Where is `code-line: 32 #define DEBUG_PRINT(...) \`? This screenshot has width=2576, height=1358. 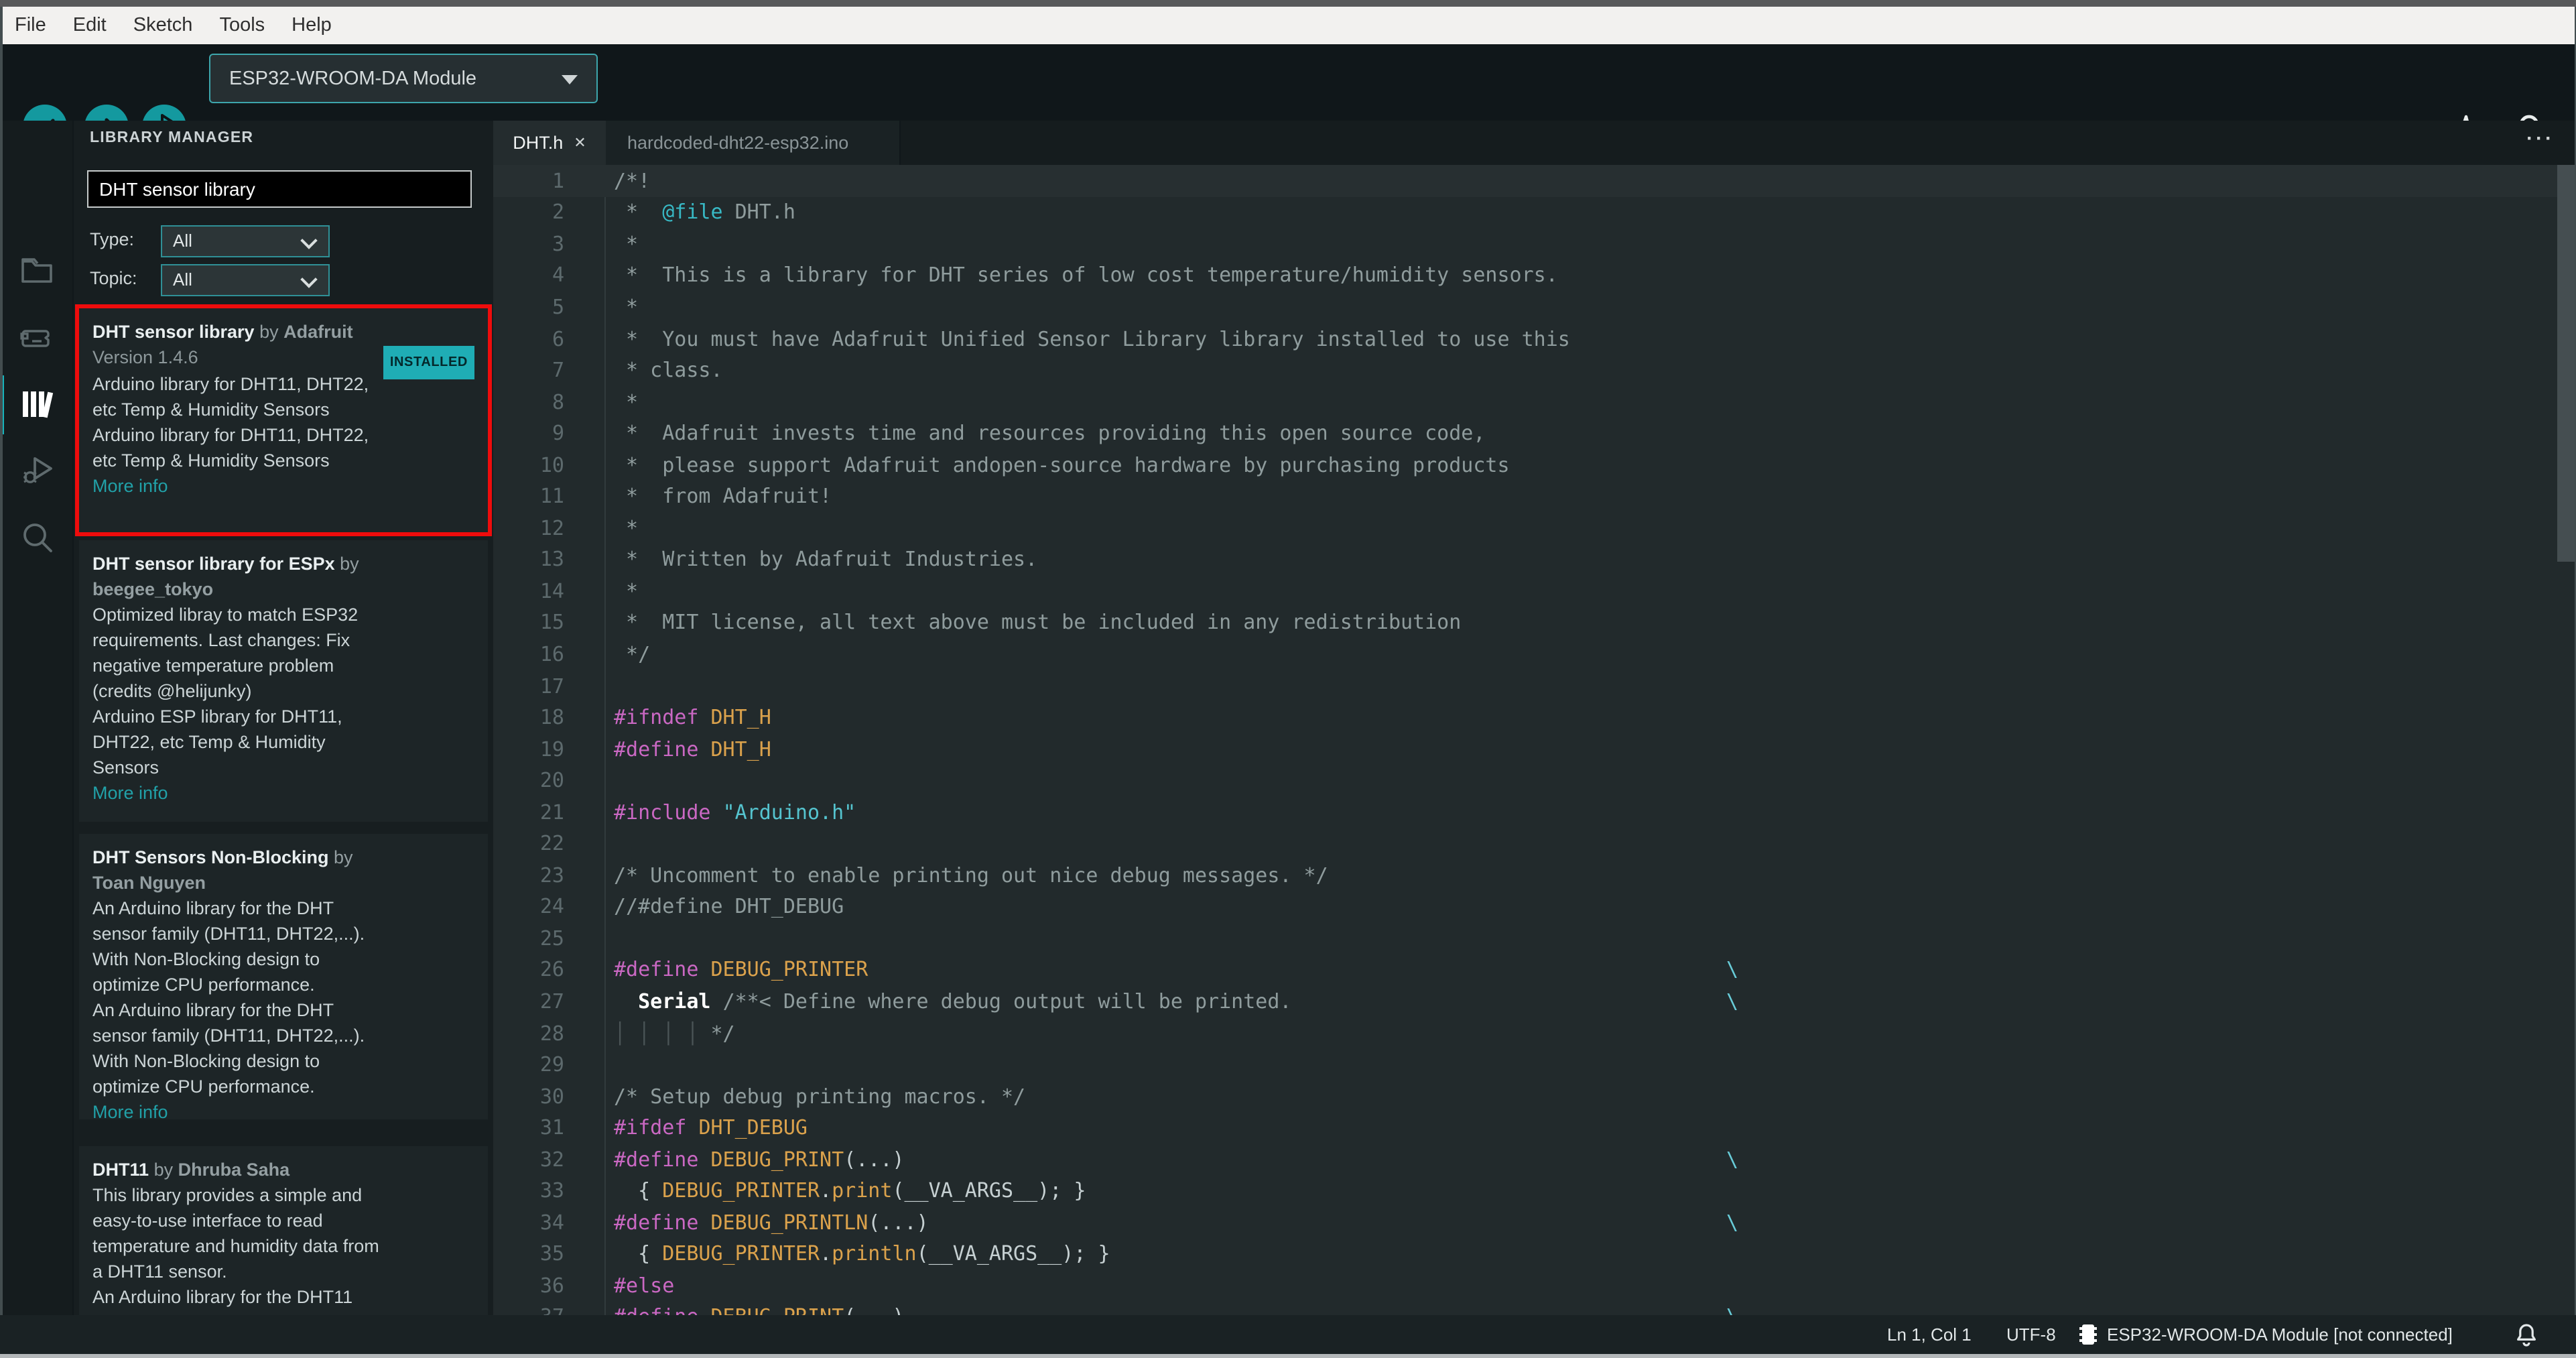
code-line: 32 #define DEBUG_PRINT(...) \ is located at coordinates (1534, 1159).